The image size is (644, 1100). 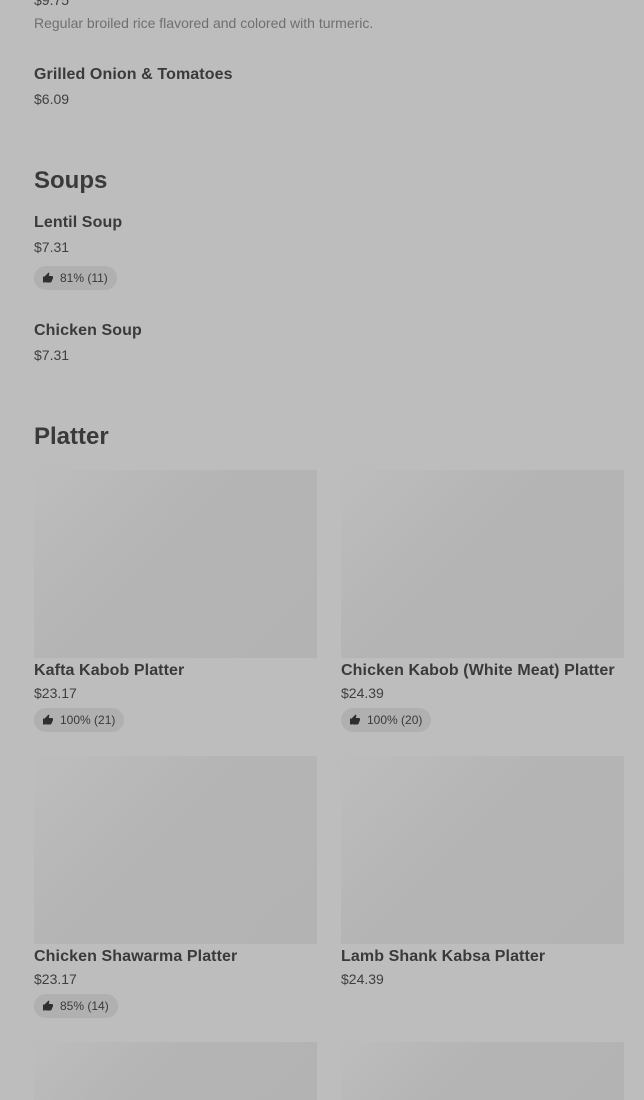 What do you see at coordinates (109, 670) in the screenshot?
I see `item-name: Kafta Kabob Platter` at bounding box center [109, 670].